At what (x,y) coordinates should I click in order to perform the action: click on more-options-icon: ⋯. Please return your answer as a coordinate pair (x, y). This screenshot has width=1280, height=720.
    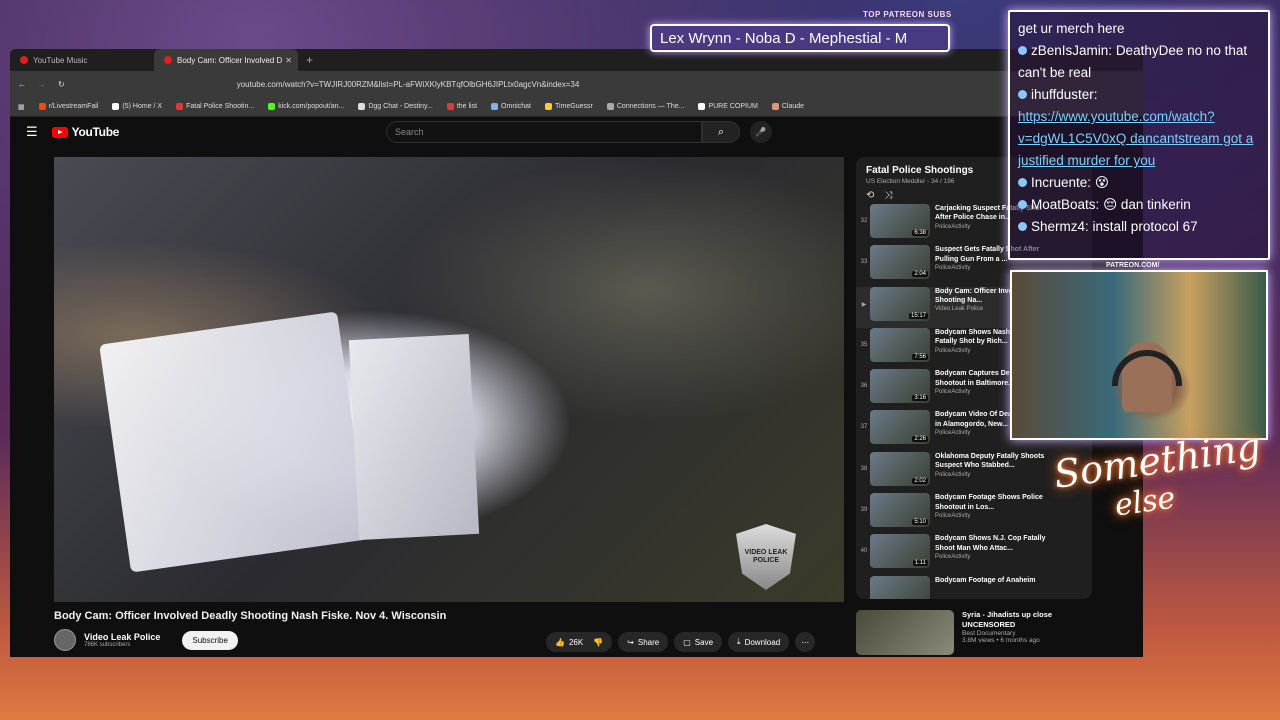
    Looking at the image, I should click on (805, 642).